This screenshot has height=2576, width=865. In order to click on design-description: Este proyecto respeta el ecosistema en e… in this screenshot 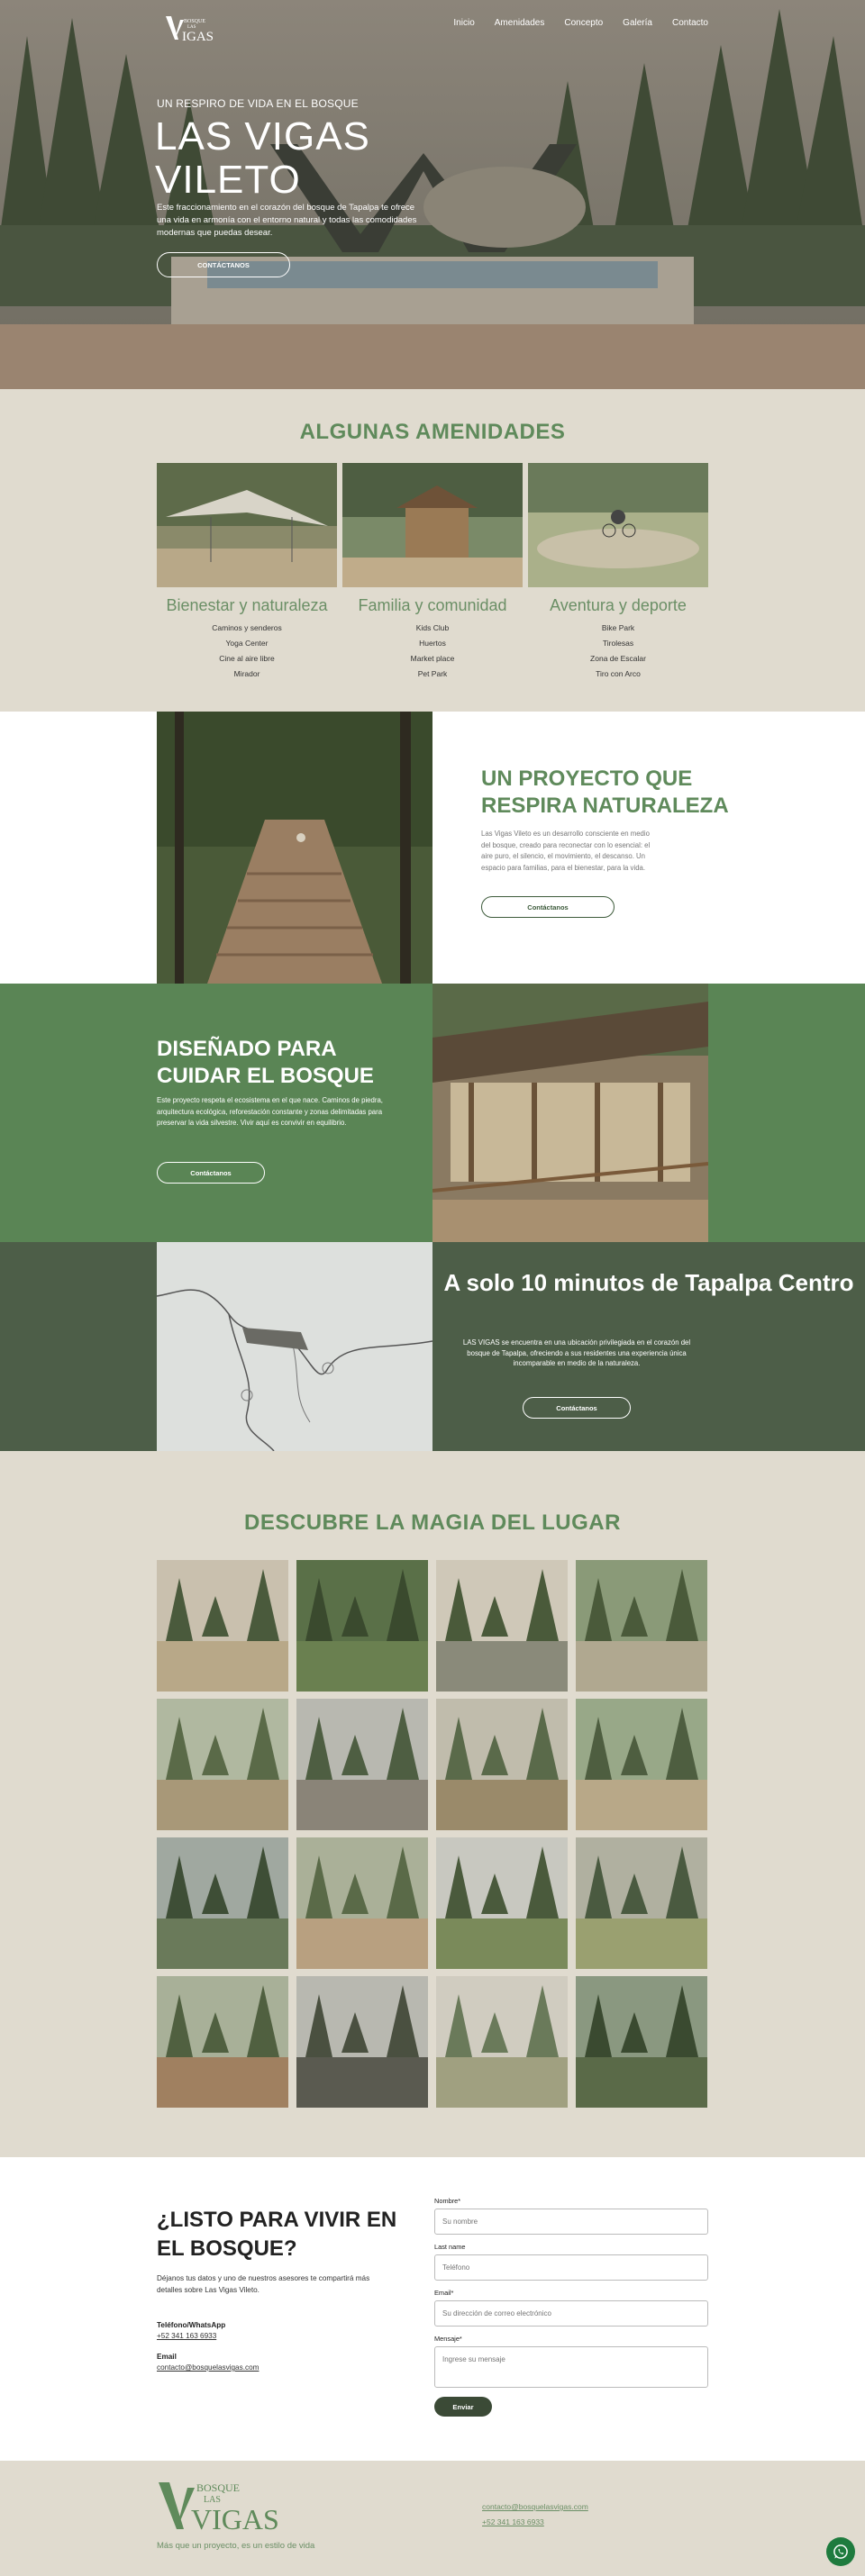, I will do `click(270, 1111)`.